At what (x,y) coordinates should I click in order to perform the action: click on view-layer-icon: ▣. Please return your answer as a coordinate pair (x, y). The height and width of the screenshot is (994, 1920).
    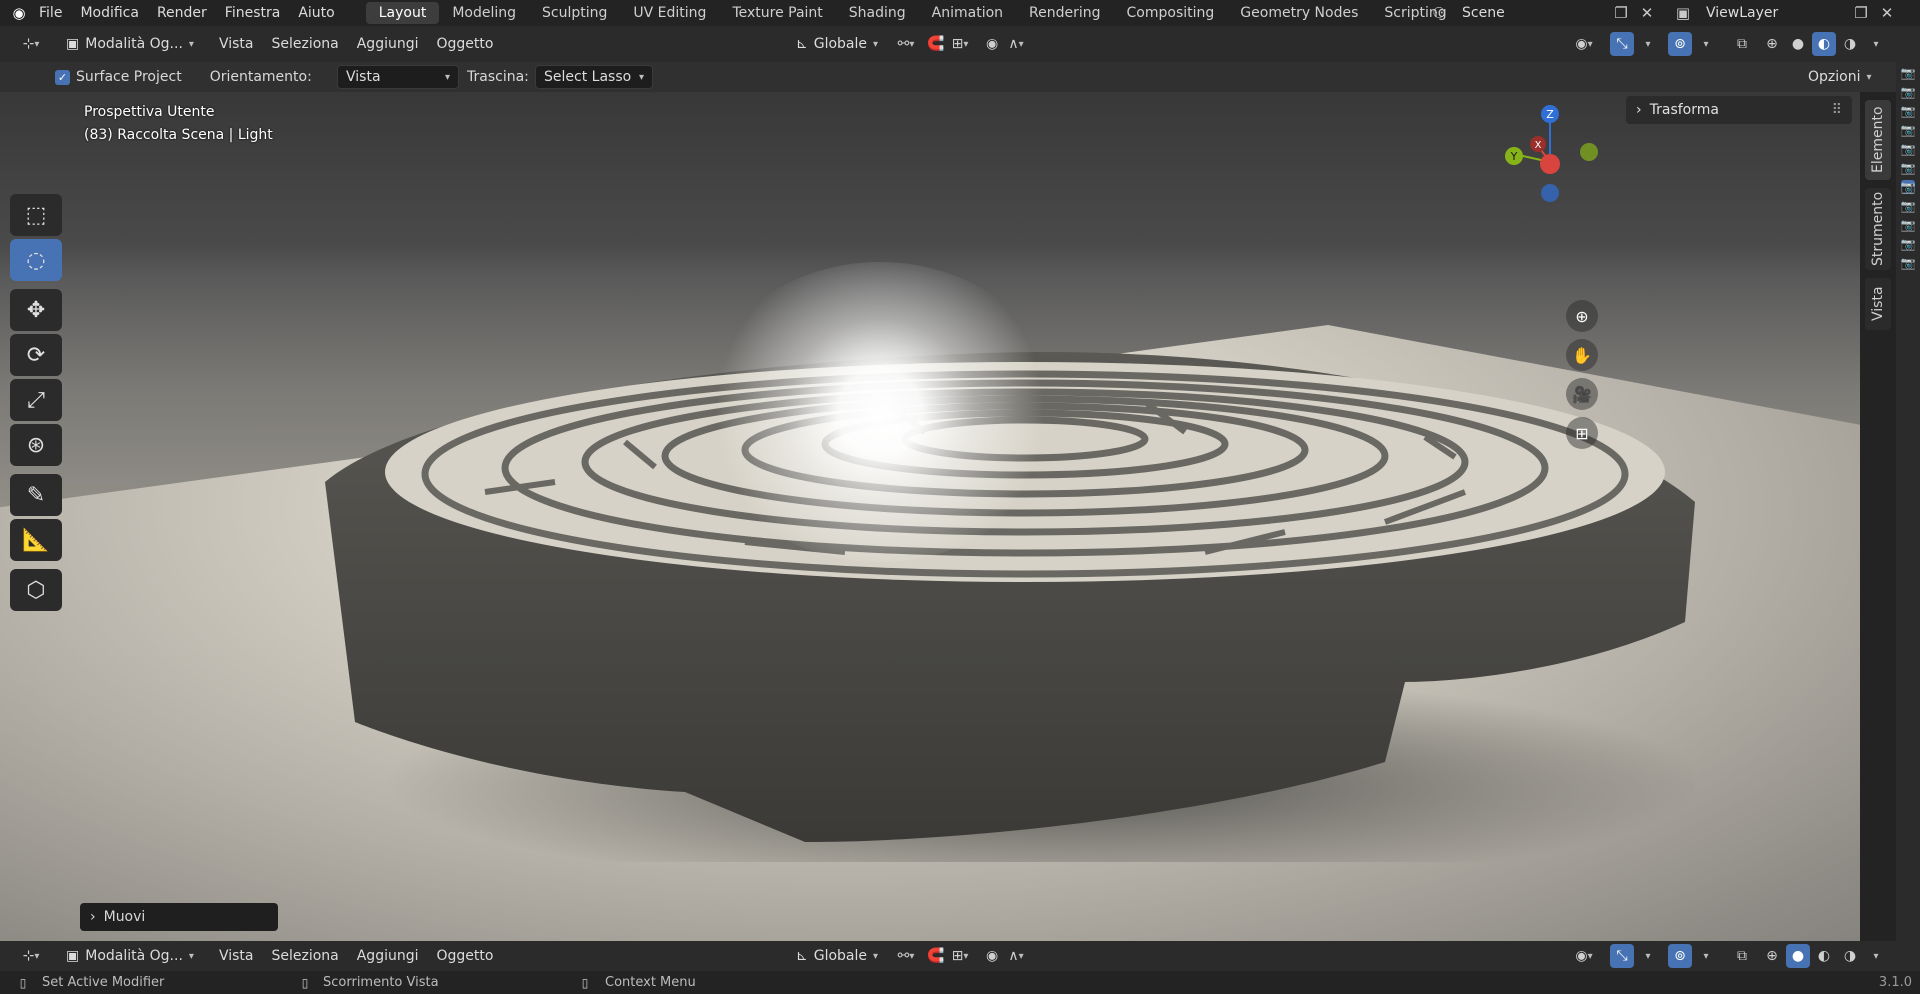
    Looking at the image, I should click on (1683, 13).